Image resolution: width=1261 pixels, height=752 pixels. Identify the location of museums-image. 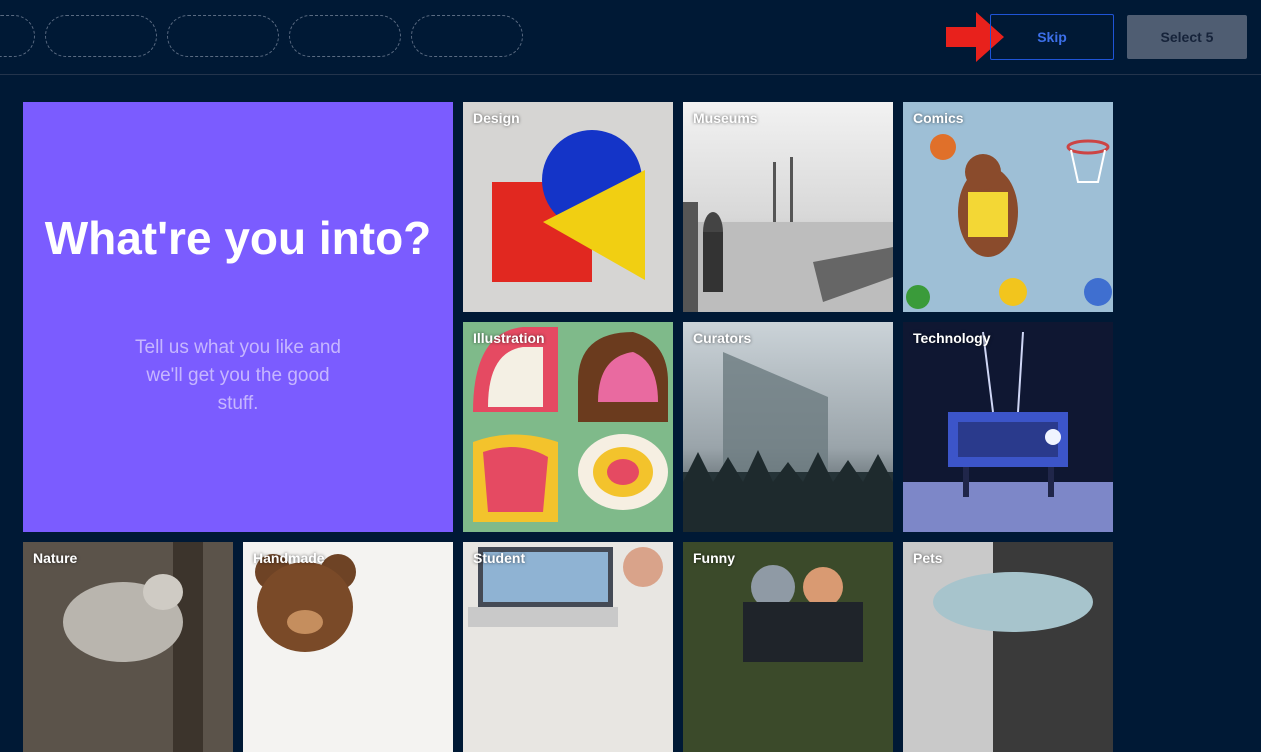
(788, 207).